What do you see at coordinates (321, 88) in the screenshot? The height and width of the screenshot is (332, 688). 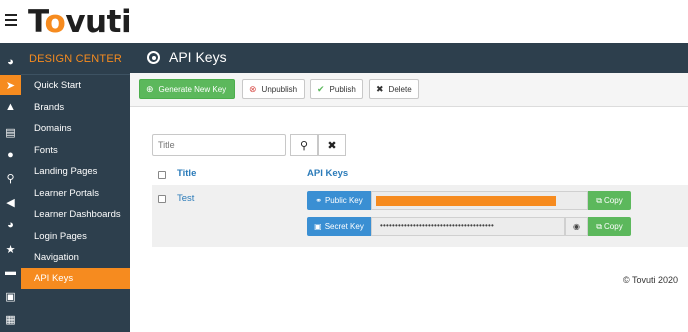 I see `check-icon: ✔` at bounding box center [321, 88].